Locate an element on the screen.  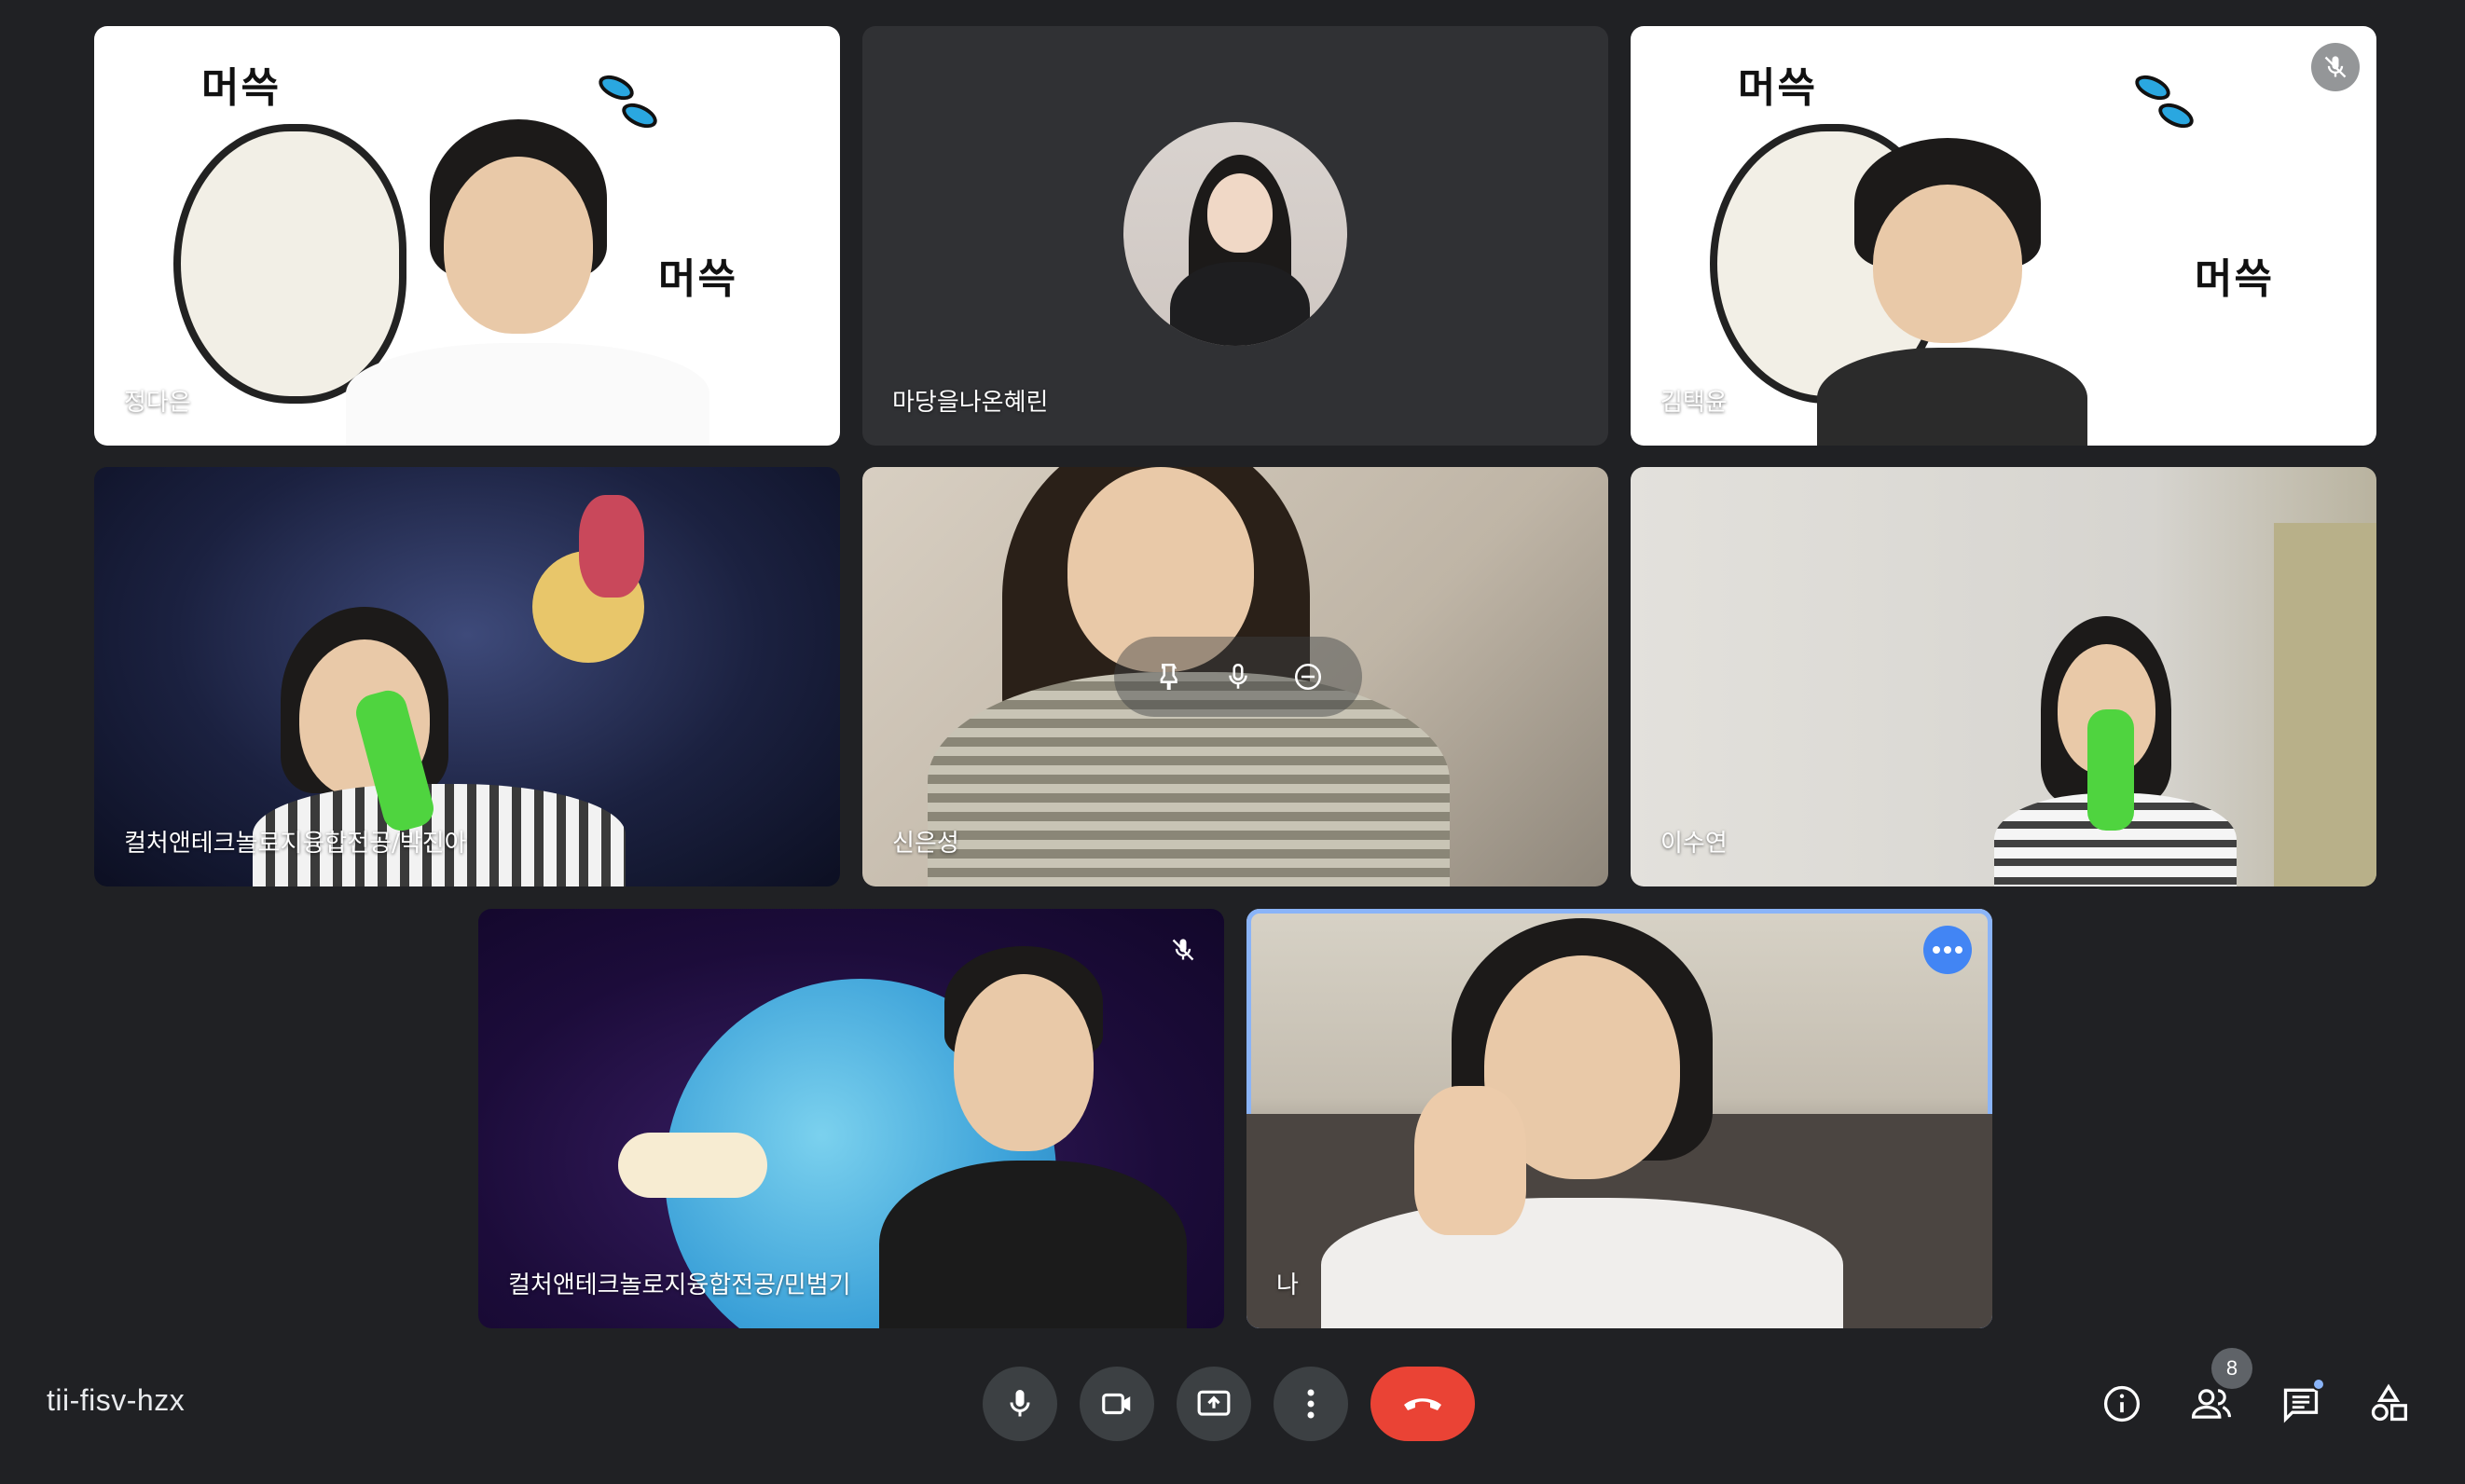
participant-name: 신은성 is located at coordinates (925, 844).